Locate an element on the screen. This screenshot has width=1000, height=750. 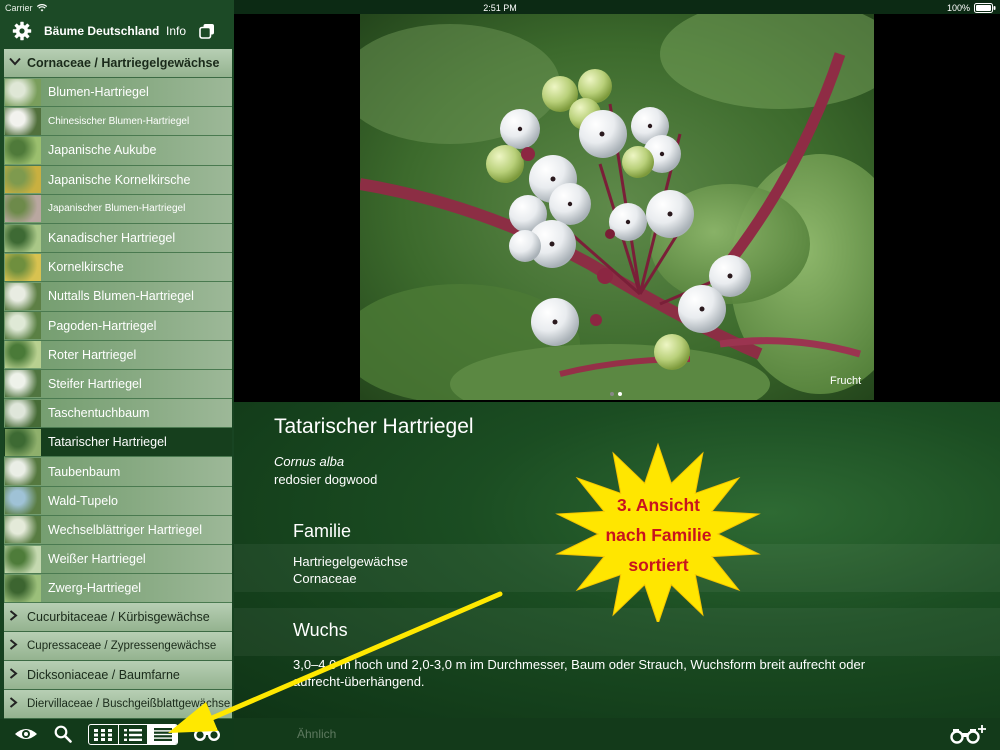
family-row-collapsed: Dicksoniaceae / Baumfarne is located at coordinates (118, 676).